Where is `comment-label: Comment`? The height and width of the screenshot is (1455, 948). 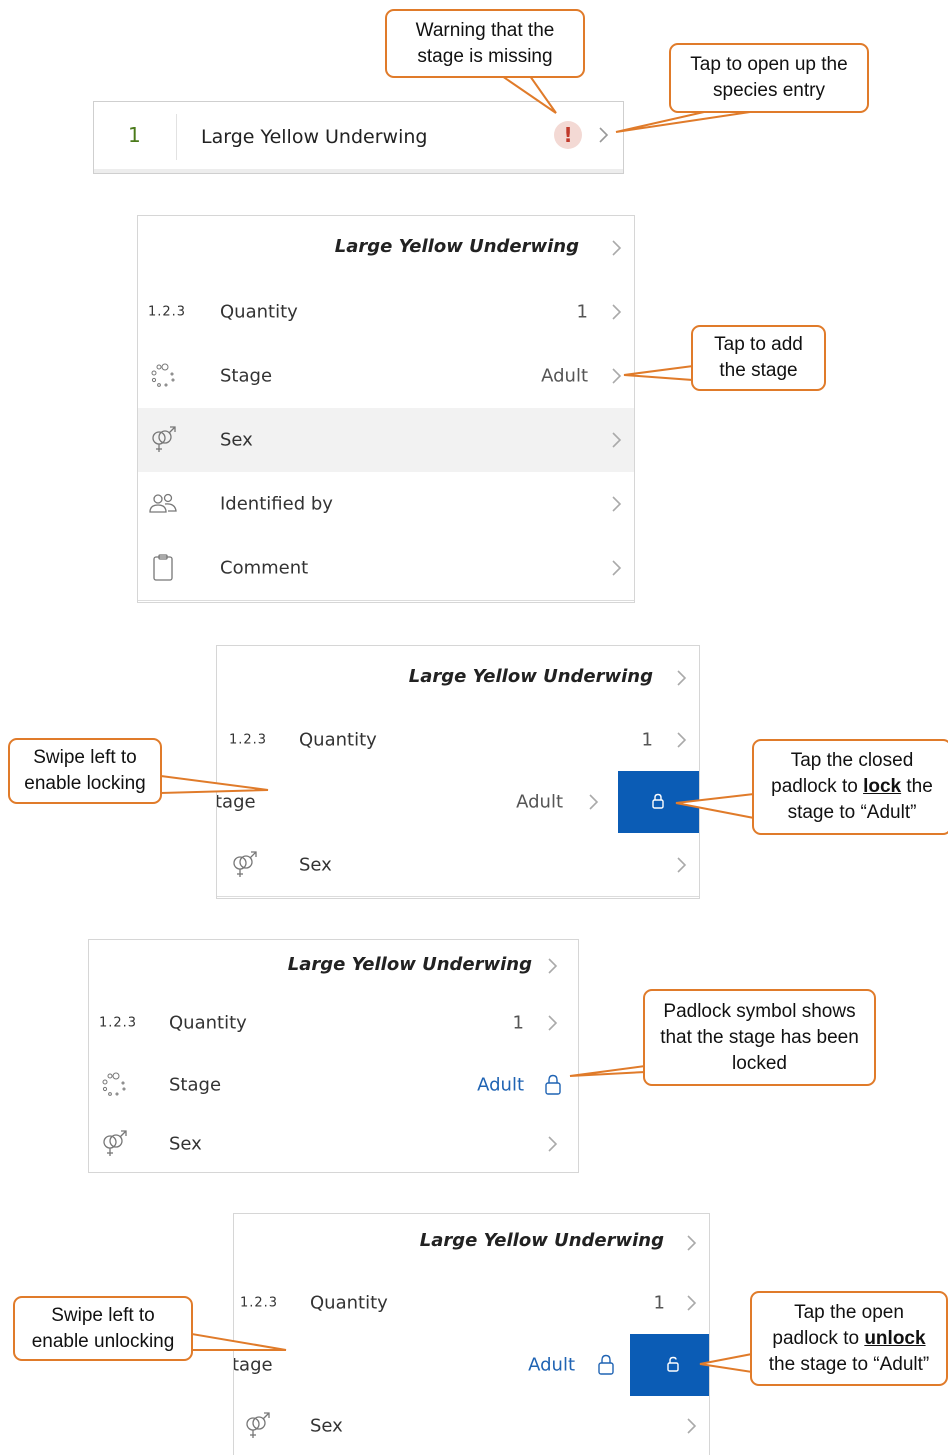
comment-label: Comment is located at coordinates (264, 568).